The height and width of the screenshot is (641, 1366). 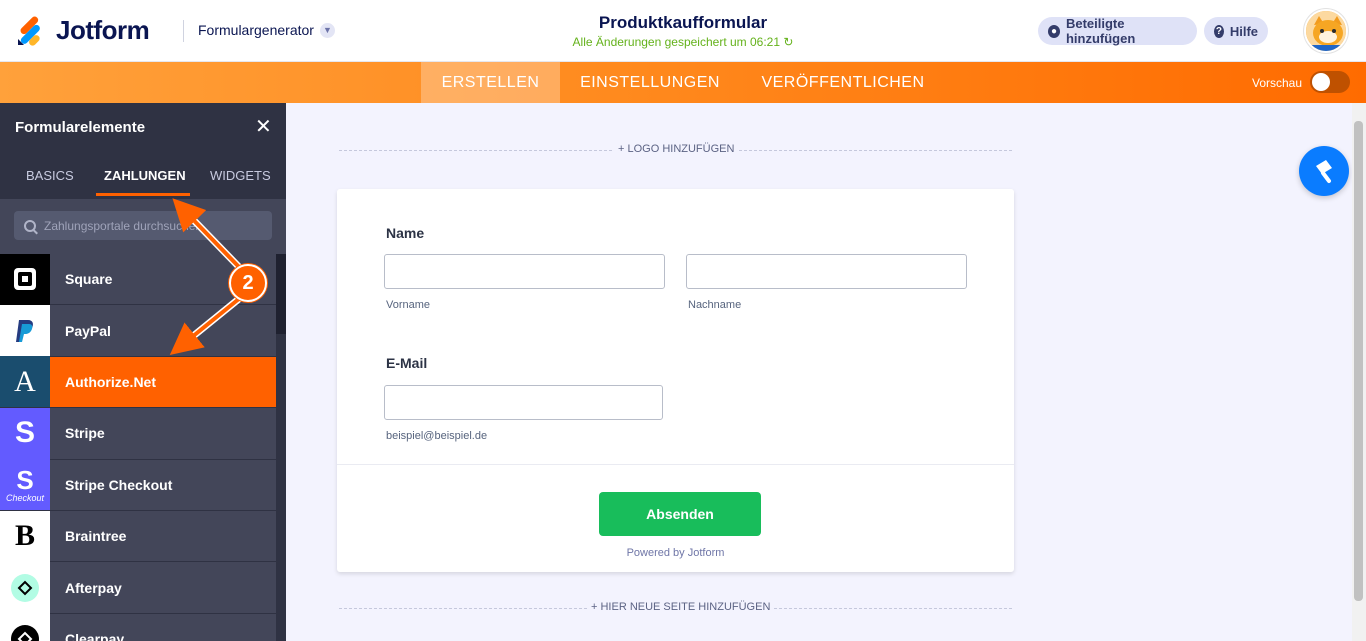 I want to click on submit-button: Absenden, so click(x=680, y=514).